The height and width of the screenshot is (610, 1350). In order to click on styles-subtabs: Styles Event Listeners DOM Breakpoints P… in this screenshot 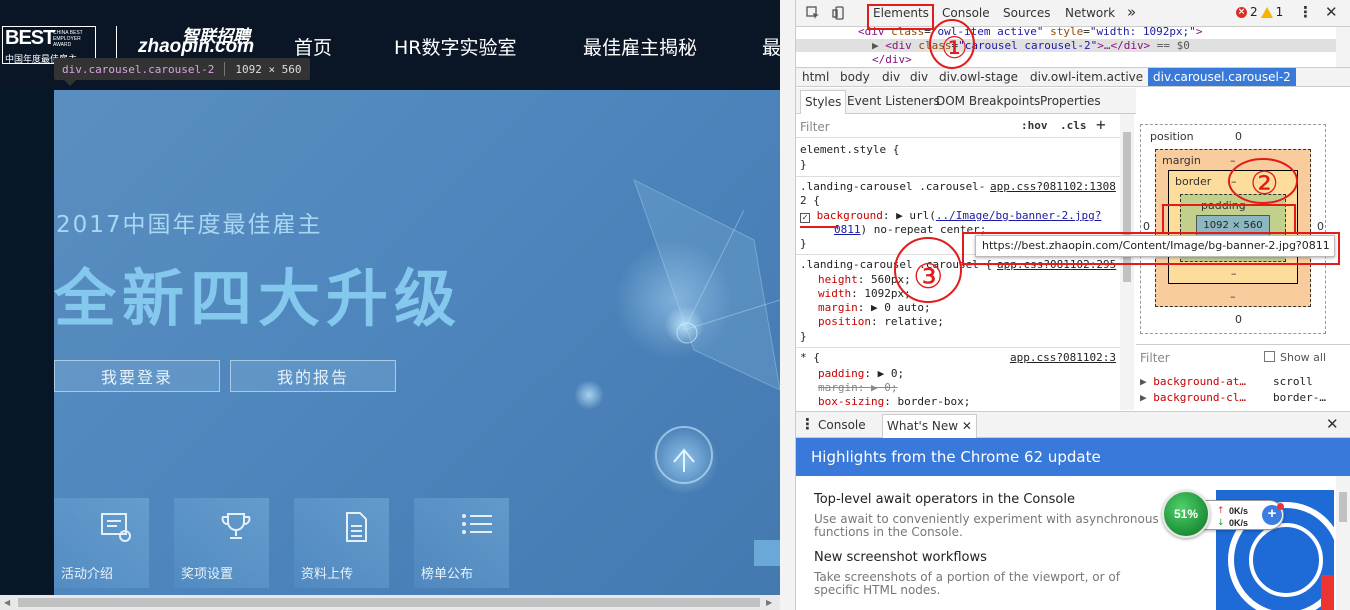, I will do `click(966, 101)`.